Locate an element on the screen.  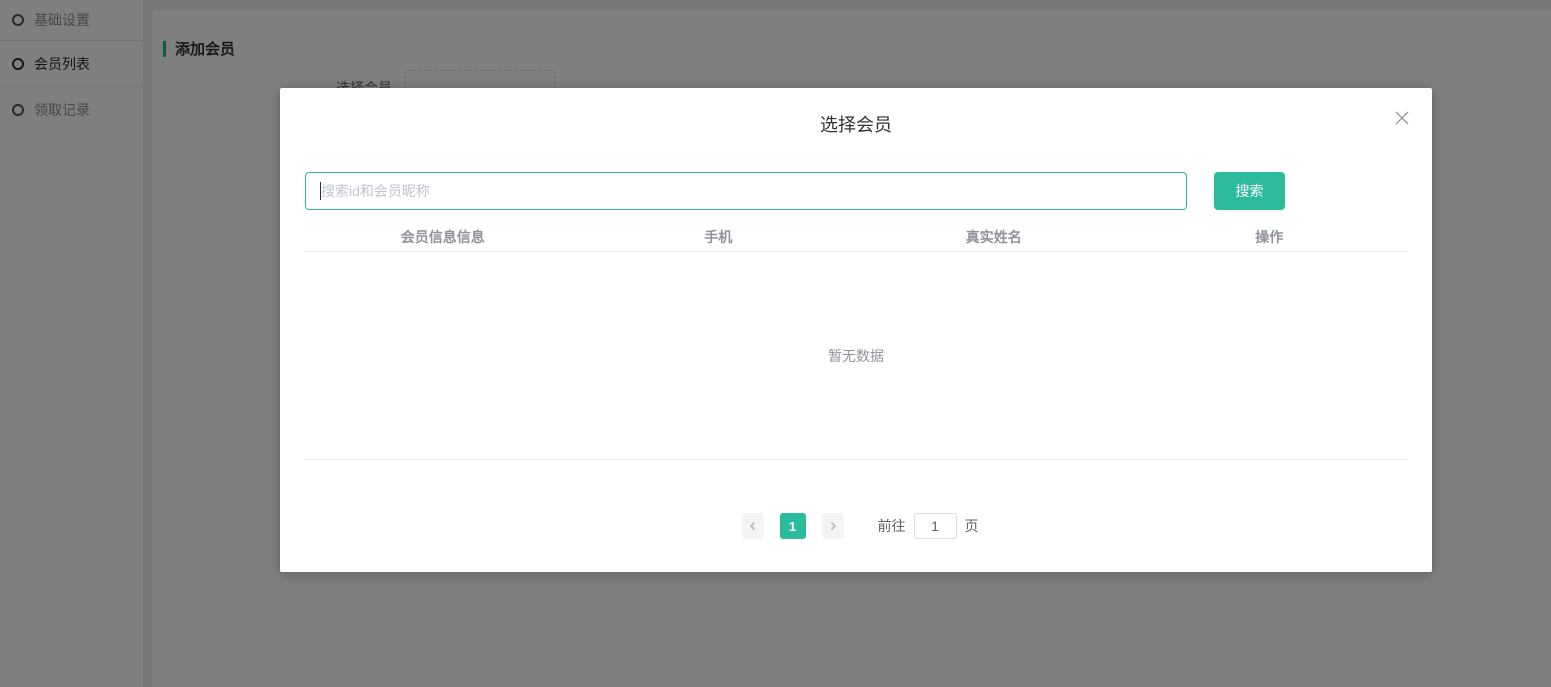
chevron-right-icon is located at coordinates (833, 526).